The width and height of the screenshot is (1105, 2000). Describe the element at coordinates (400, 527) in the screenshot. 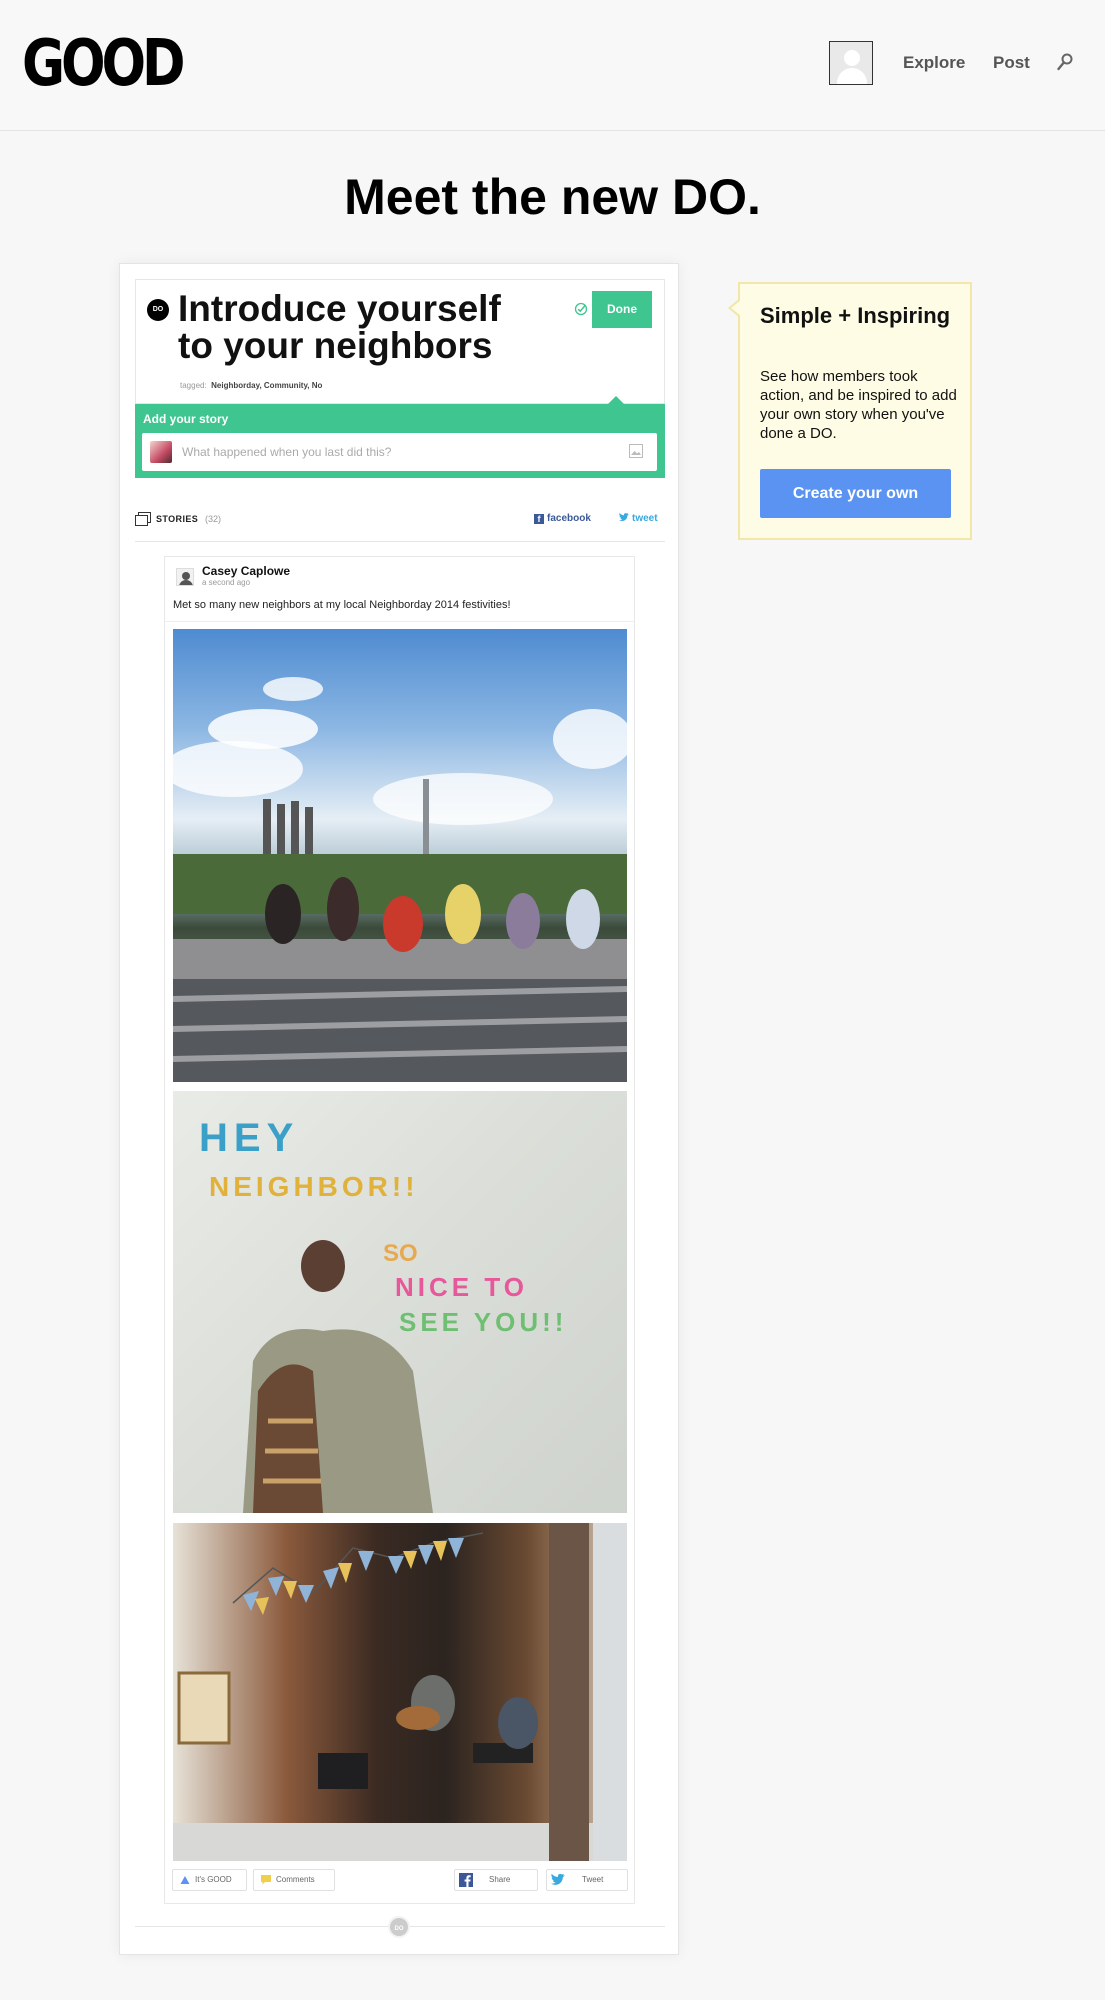

I see `stories-header: STORIES (32) f facebook tweet` at that location.